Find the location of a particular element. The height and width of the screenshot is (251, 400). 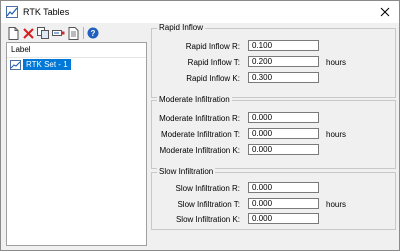

moderate-infiltration-r-field: Moderate Infiltration R: is located at coordinates (273, 118).